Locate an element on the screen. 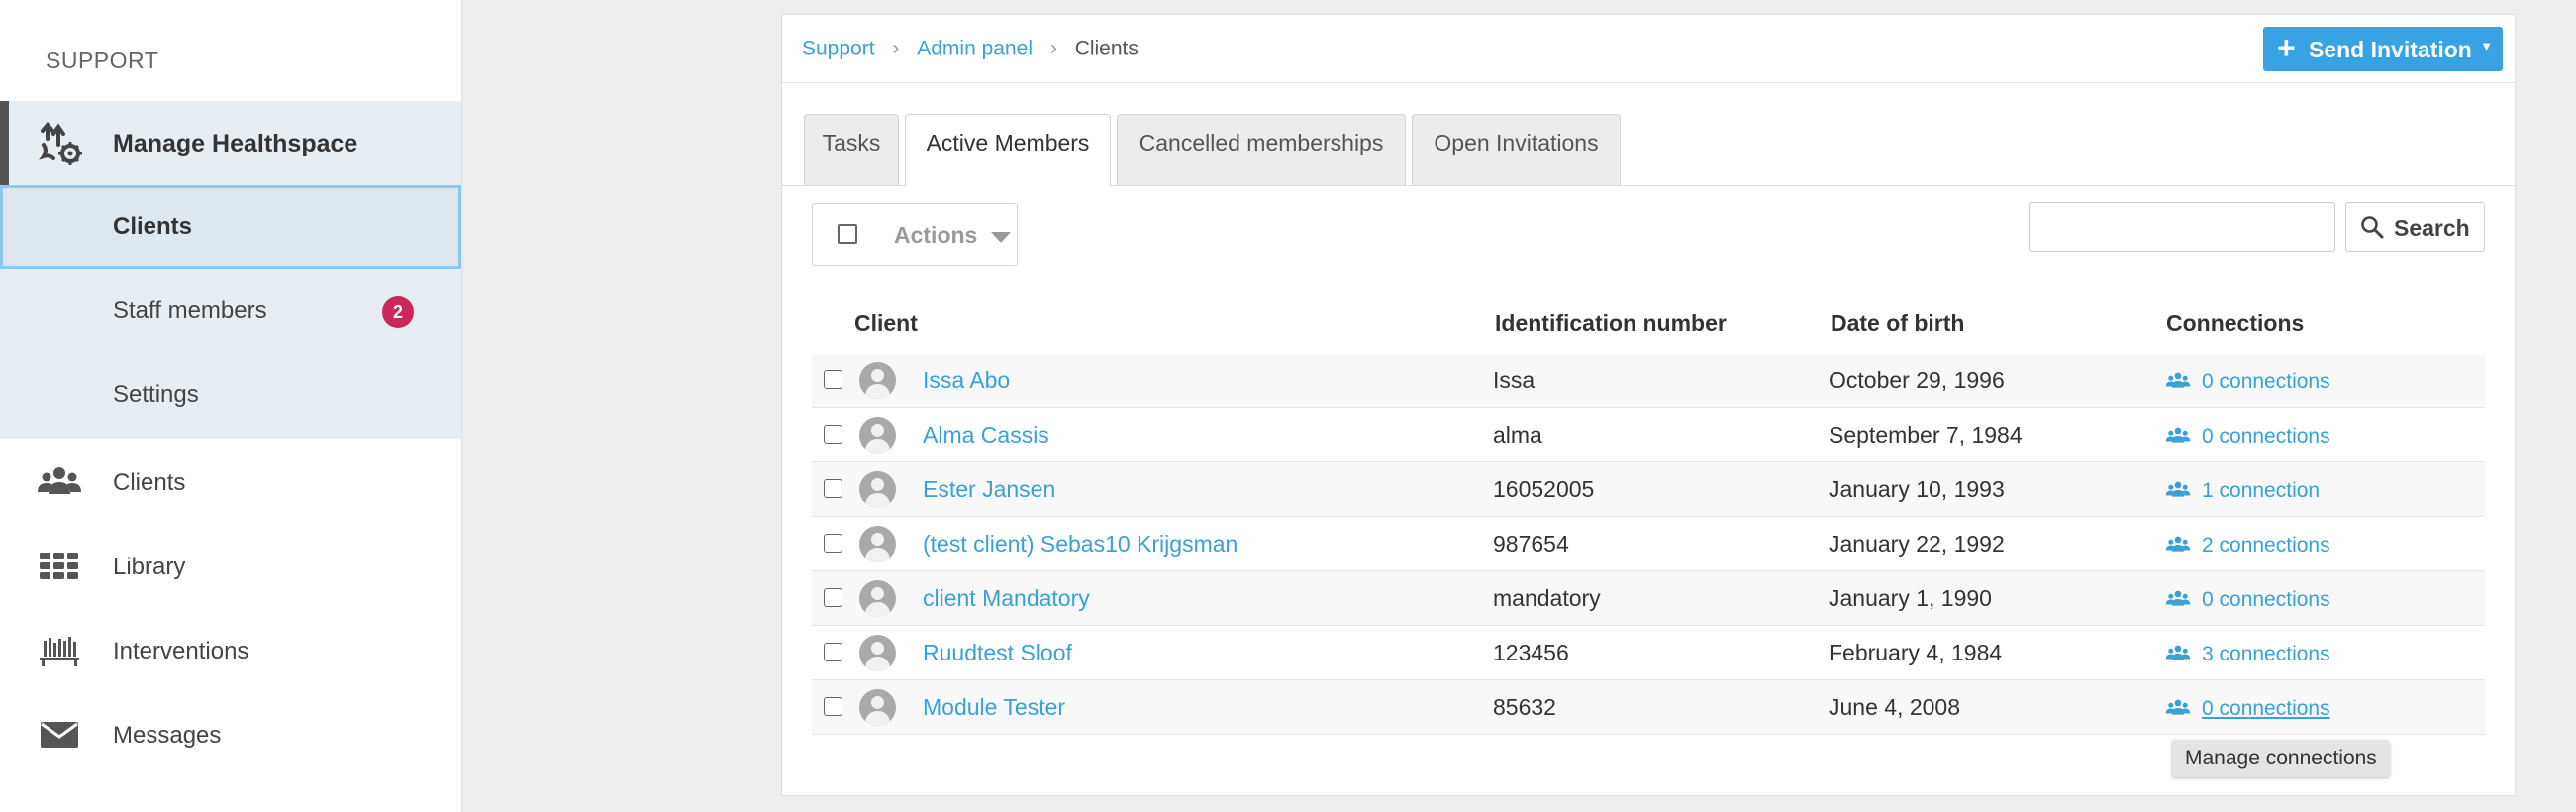  send-invitation-label: Send Invitation is located at coordinates (2390, 49).